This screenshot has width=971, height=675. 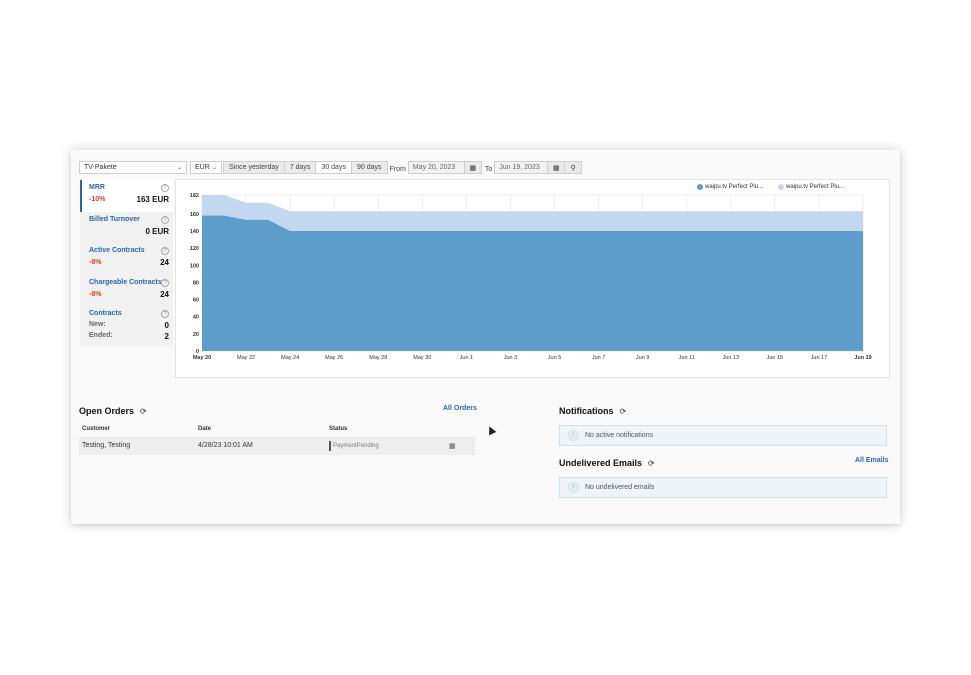 What do you see at coordinates (338, 429) in the screenshot?
I see `column-header-status: Status` at bounding box center [338, 429].